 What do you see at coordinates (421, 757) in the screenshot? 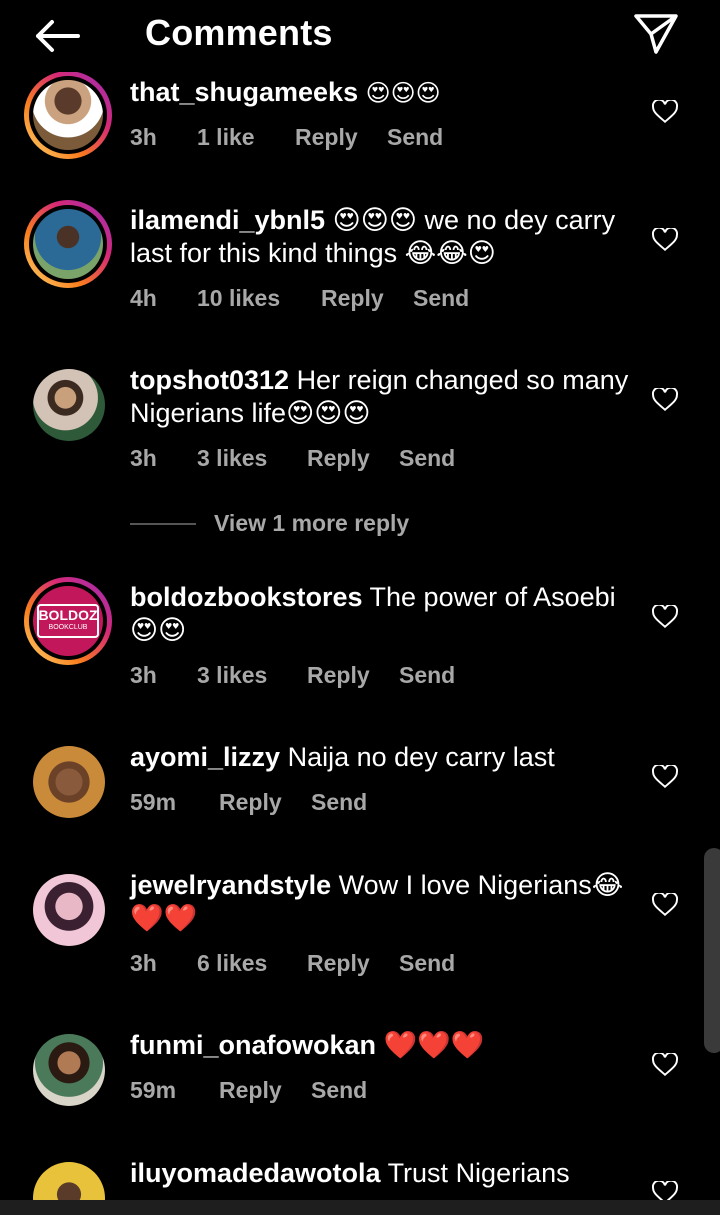
I see `comment-text: Naija no dey carry last` at bounding box center [421, 757].